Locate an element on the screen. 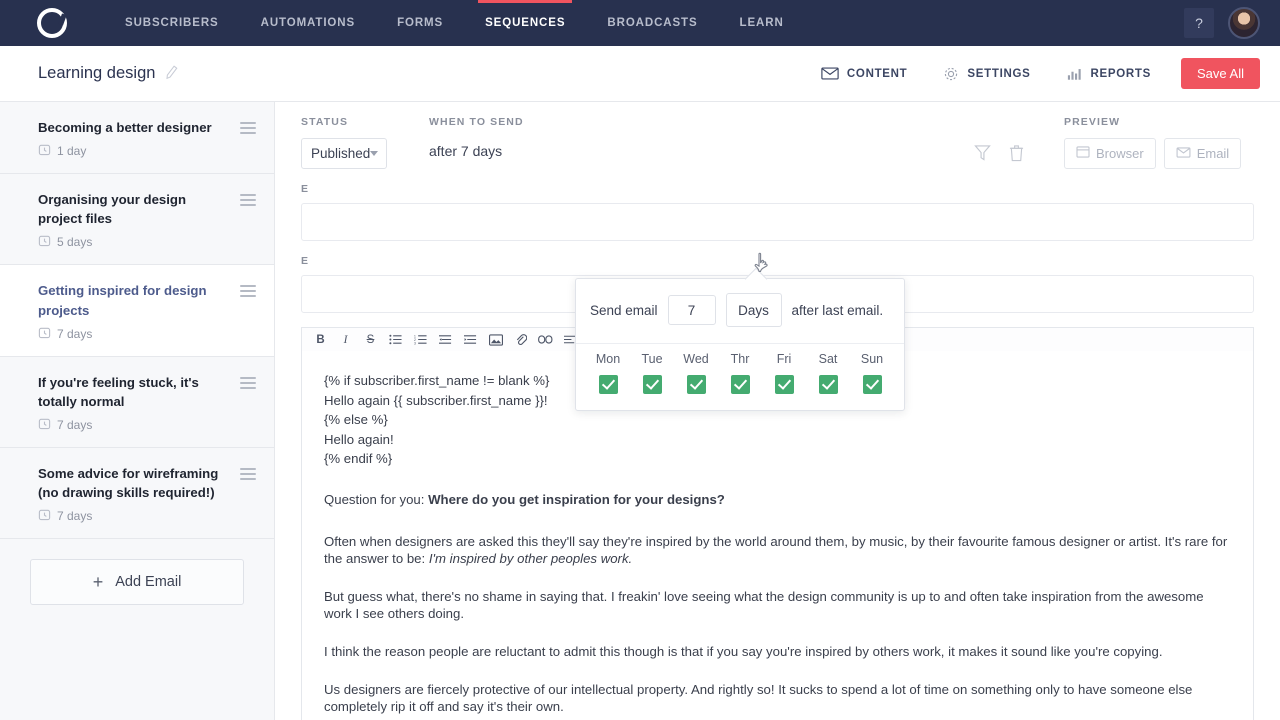 Image resolution: width=1280 pixels, height=720 pixels. nav-item-learn: LEARN is located at coordinates (762, 23).